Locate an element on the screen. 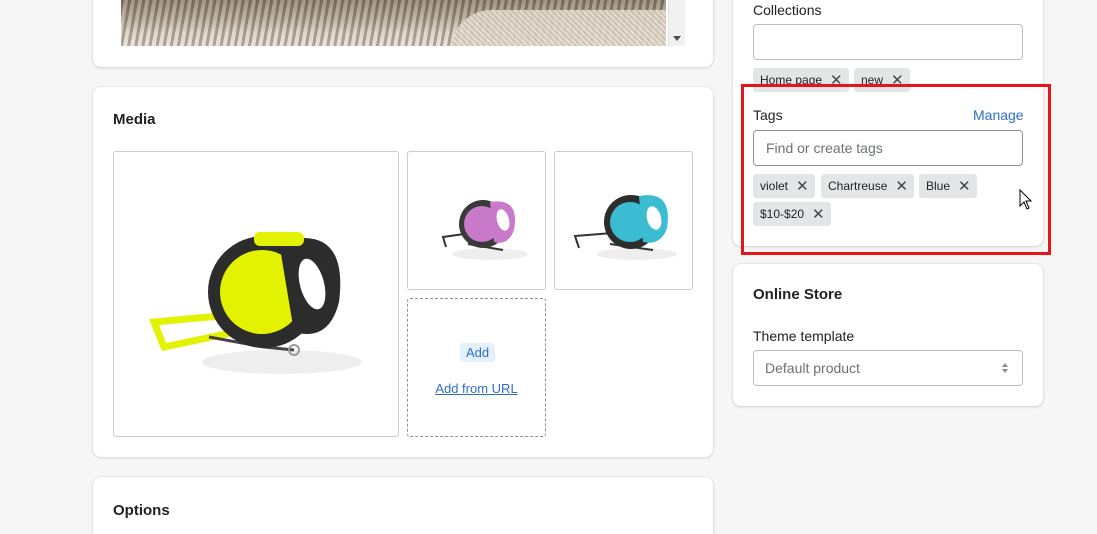 This screenshot has width=1097, height=534. product-description-image is located at coordinates (393, 23).